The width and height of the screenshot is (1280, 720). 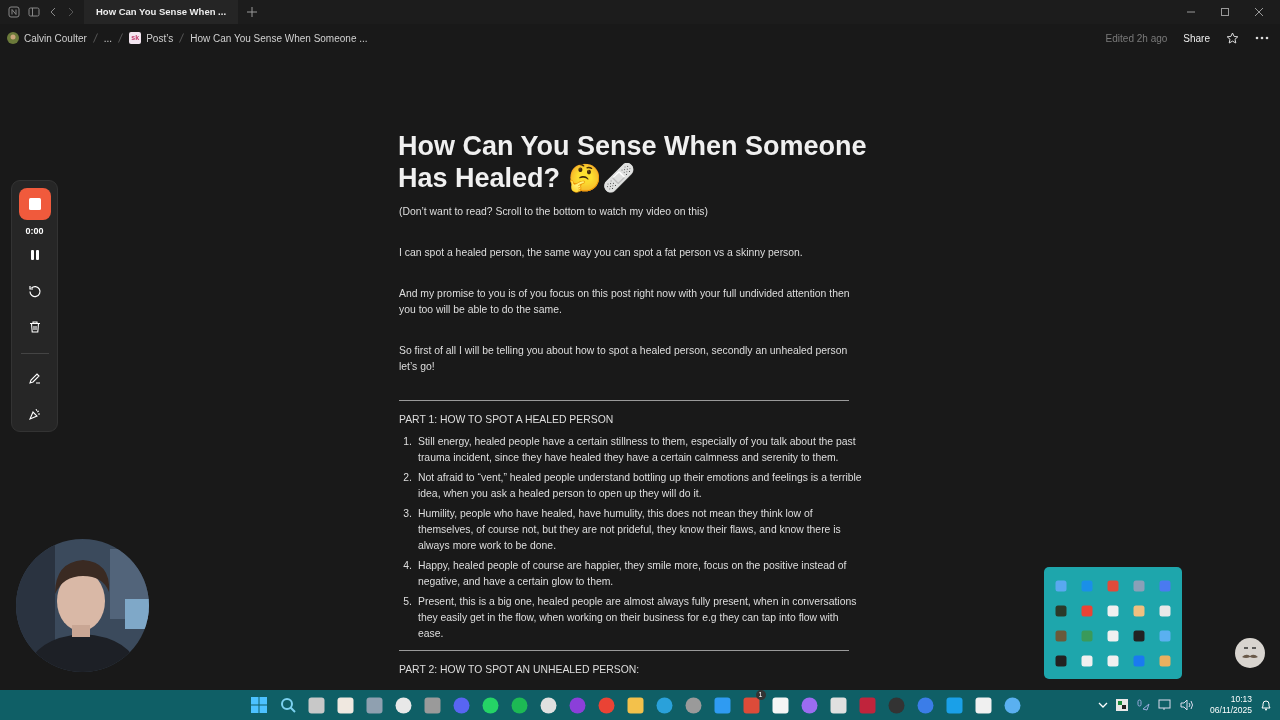 I want to click on list-item-text: Humility, people who have healed, have humulity, this does not mean they think low of themselves, of course not, but they are not prideful, they know their flaws, and know there is always more work to be done., so click(x=630, y=530).